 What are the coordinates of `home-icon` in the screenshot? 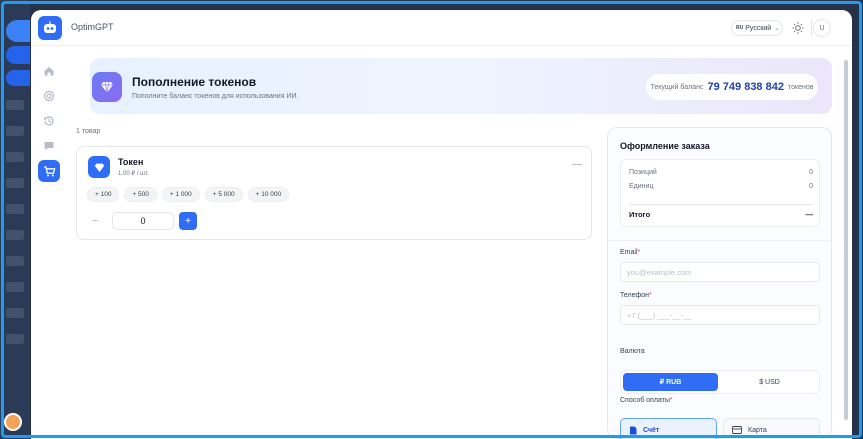 It's located at (49, 71).